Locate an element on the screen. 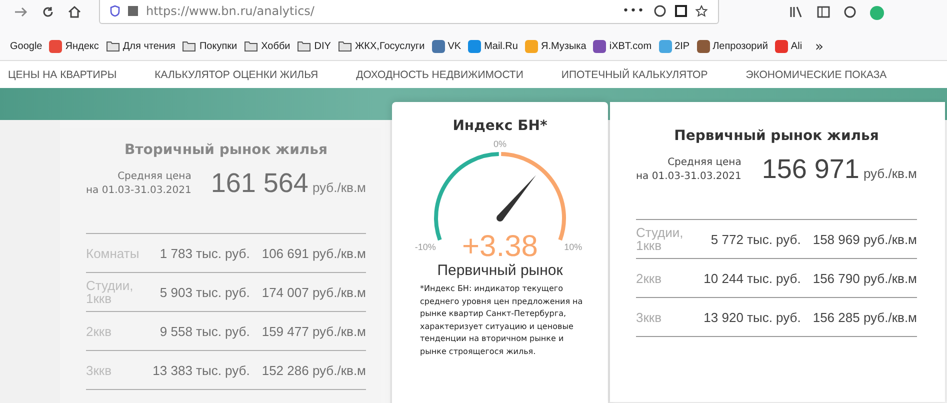  bookmark: VK is located at coordinates (447, 46).